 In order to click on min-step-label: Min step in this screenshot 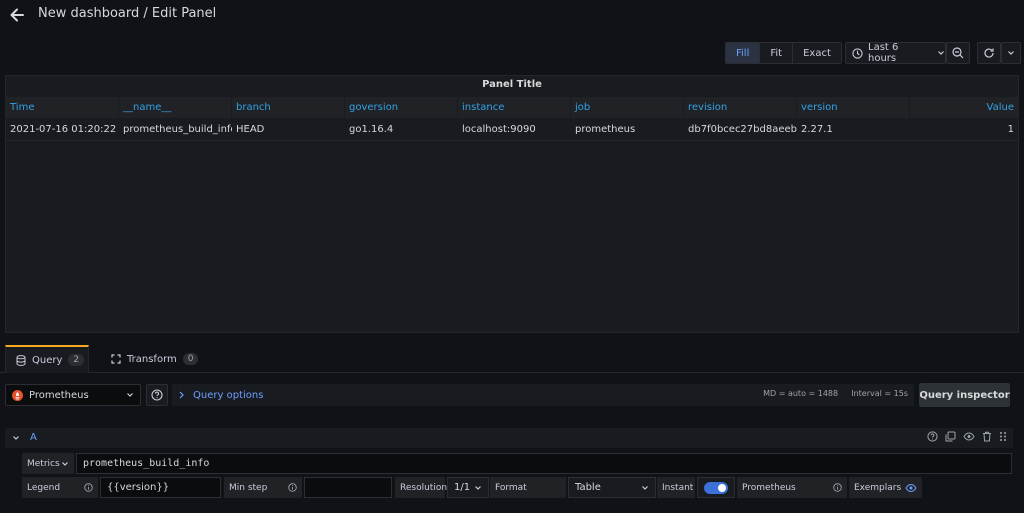, I will do `click(248, 487)`.